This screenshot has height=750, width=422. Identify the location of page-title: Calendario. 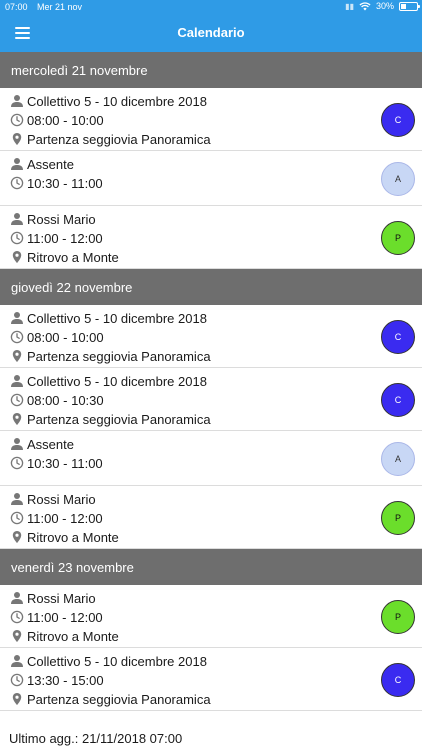
(211, 32).